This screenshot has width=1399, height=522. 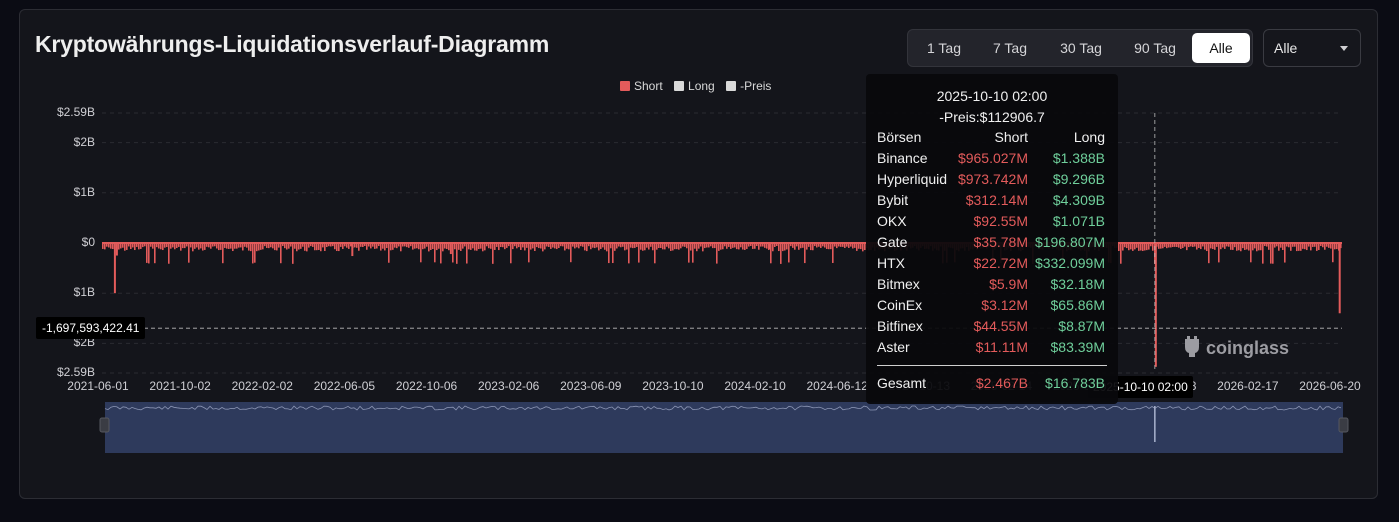 I want to click on coinglass-logo-icon, so click(x=1192, y=346).